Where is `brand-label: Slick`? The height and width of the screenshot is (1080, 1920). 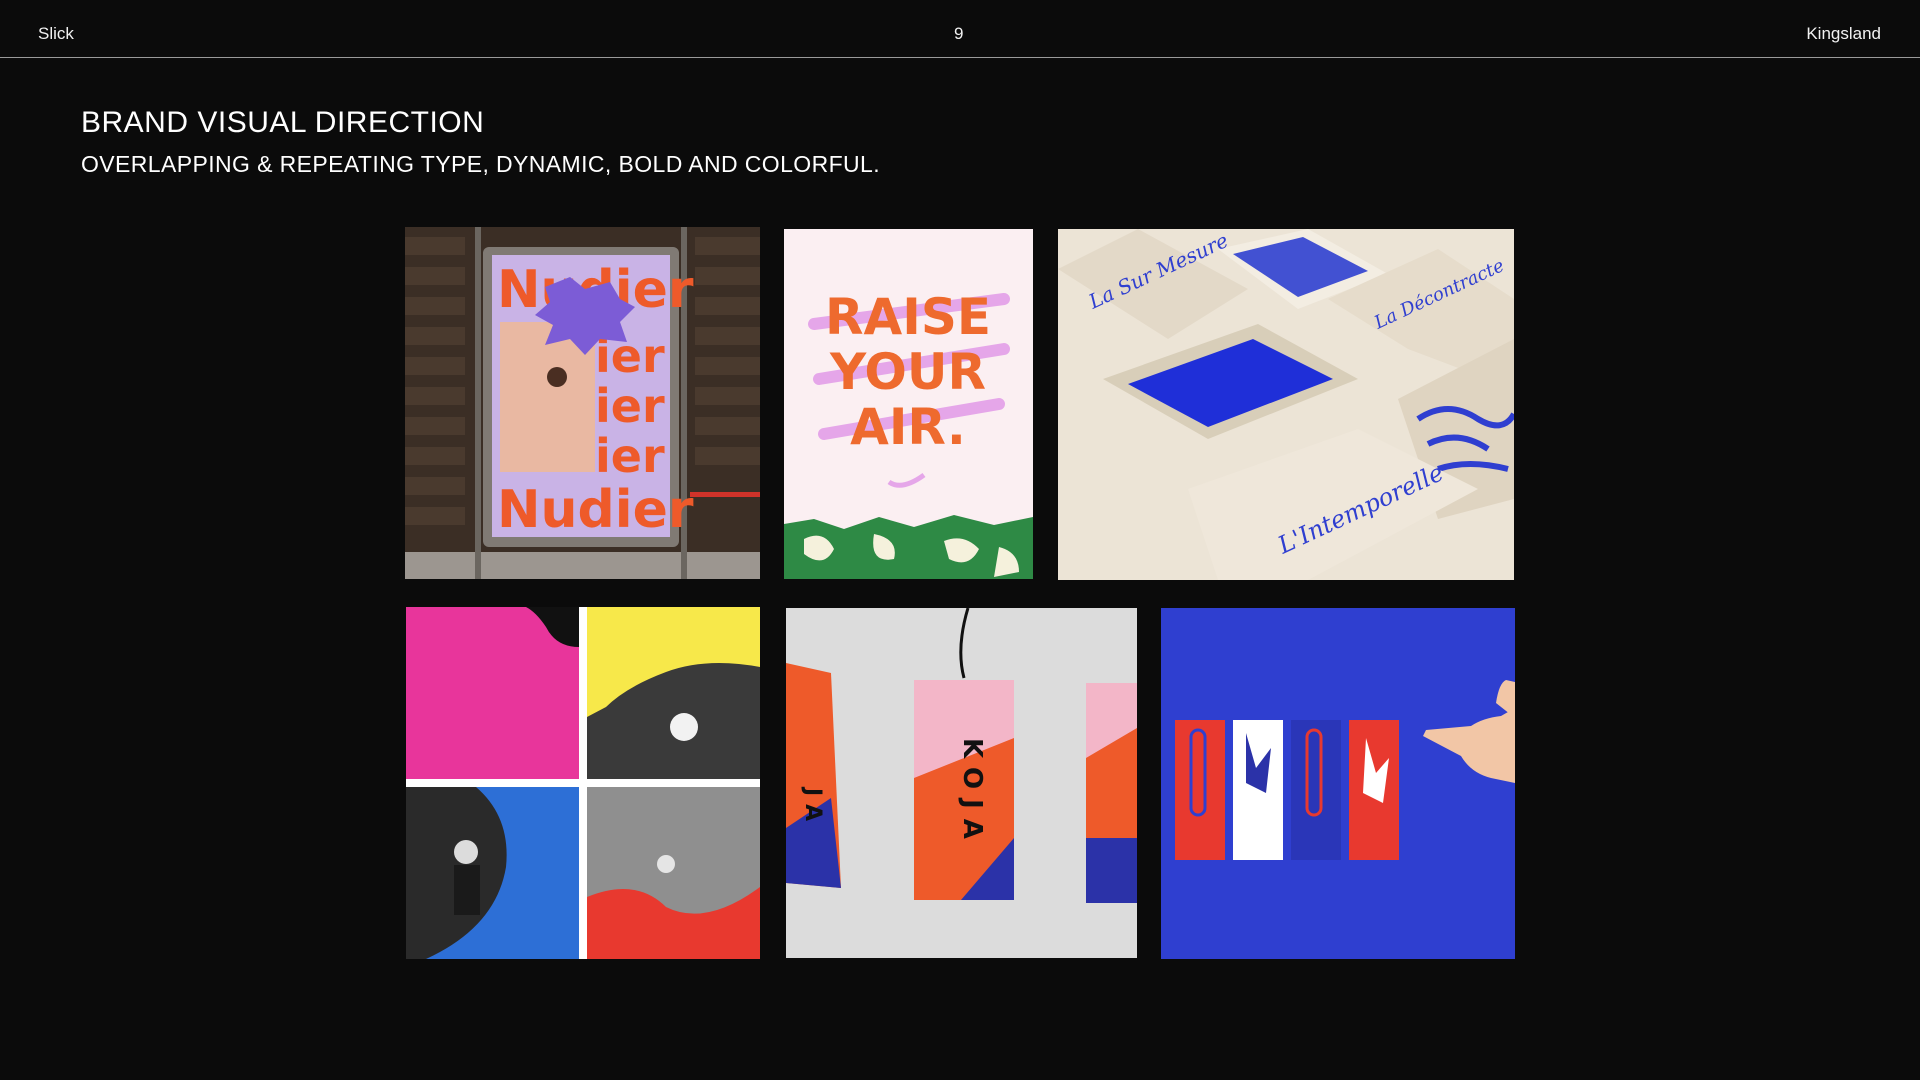 brand-label: Slick is located at coordinates (56, 33).